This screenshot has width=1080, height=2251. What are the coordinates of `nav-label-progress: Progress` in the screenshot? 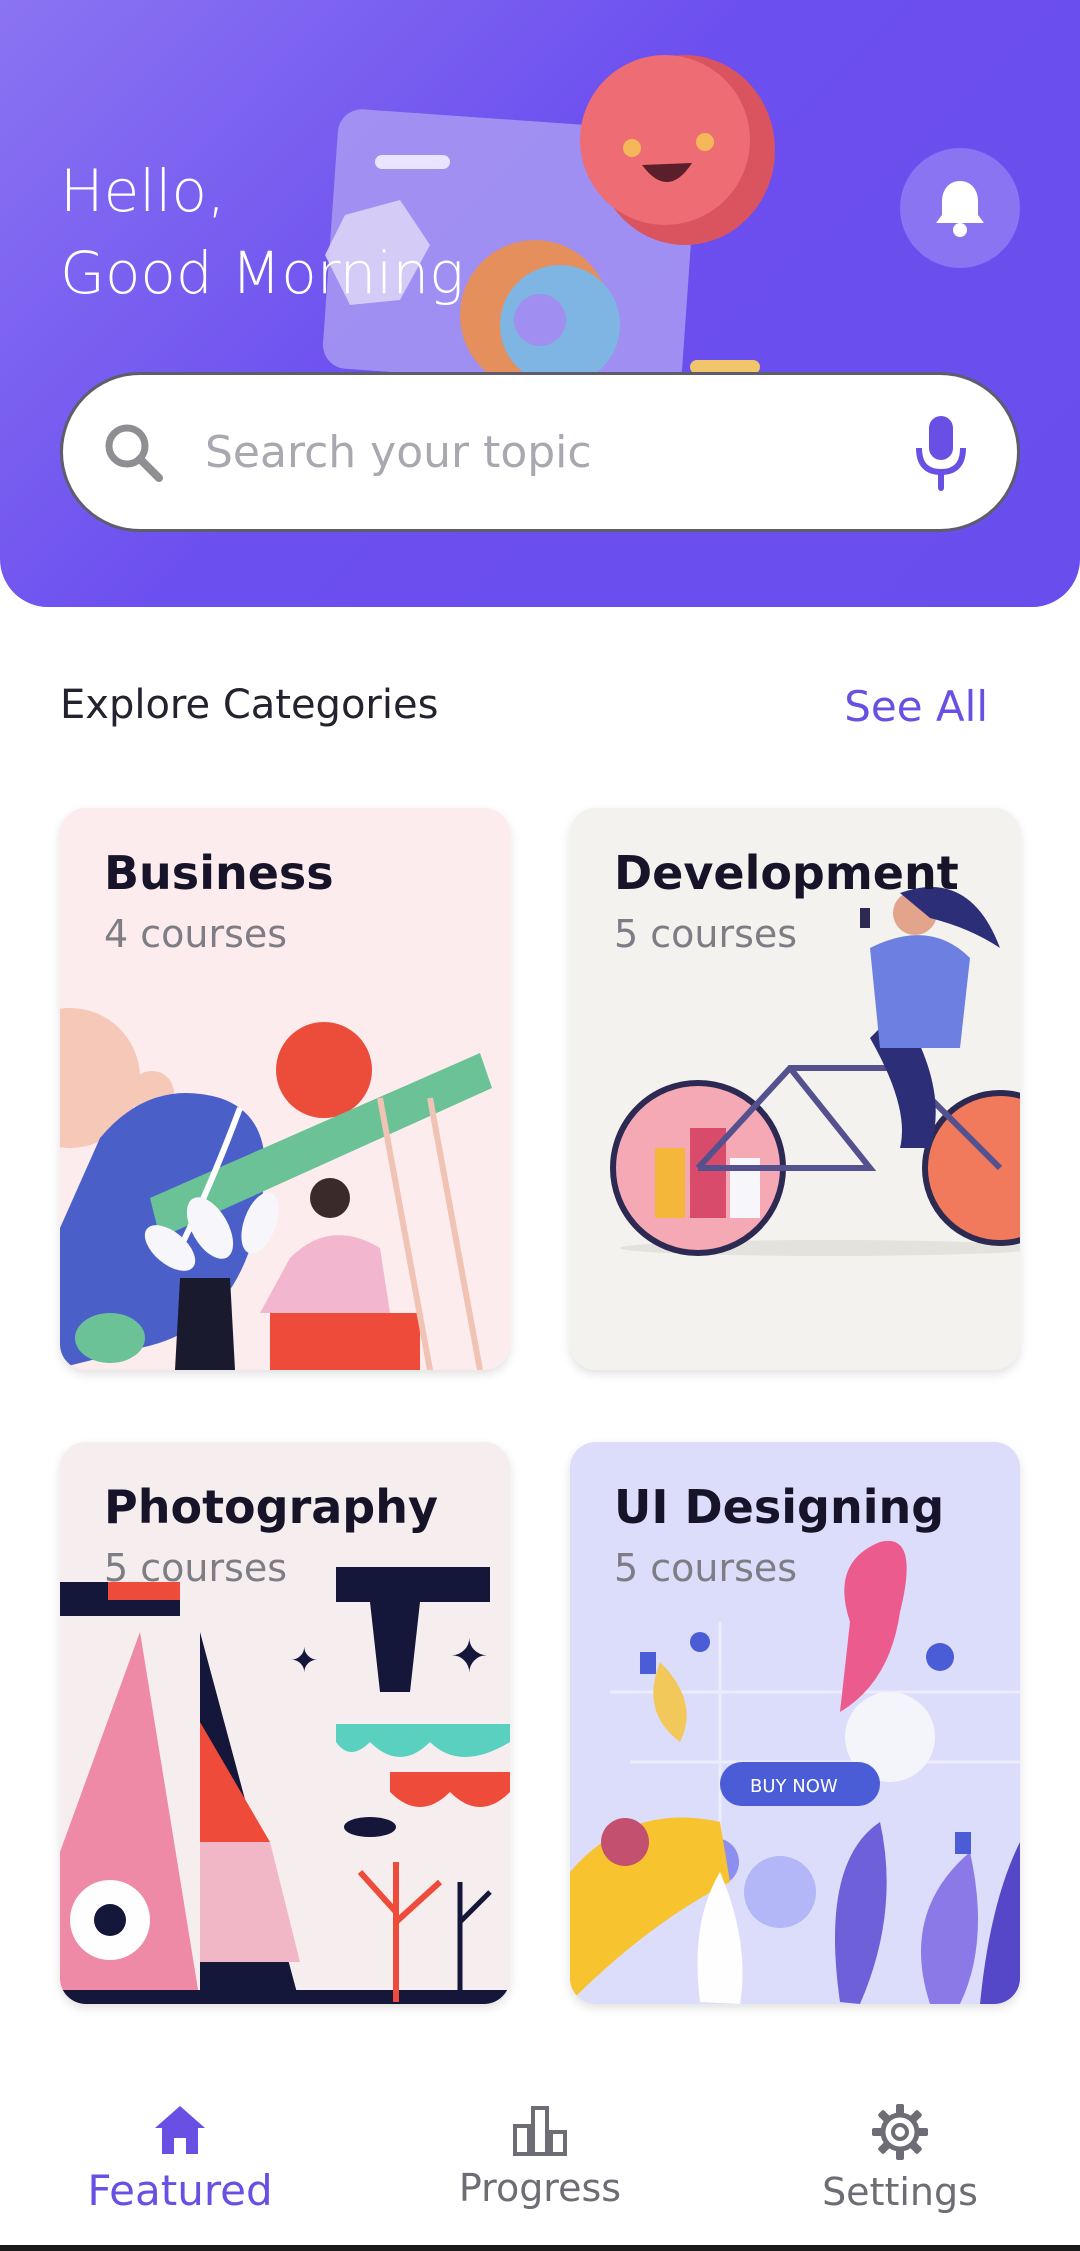 It's located at (540, 2188).